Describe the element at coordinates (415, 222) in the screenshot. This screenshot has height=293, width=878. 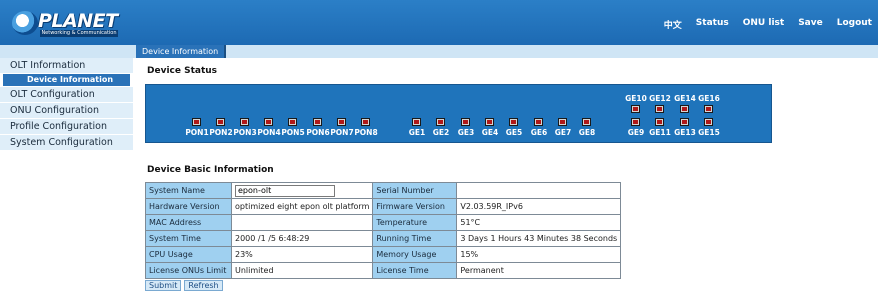
I see `temperature-label: Temperature` at that location.